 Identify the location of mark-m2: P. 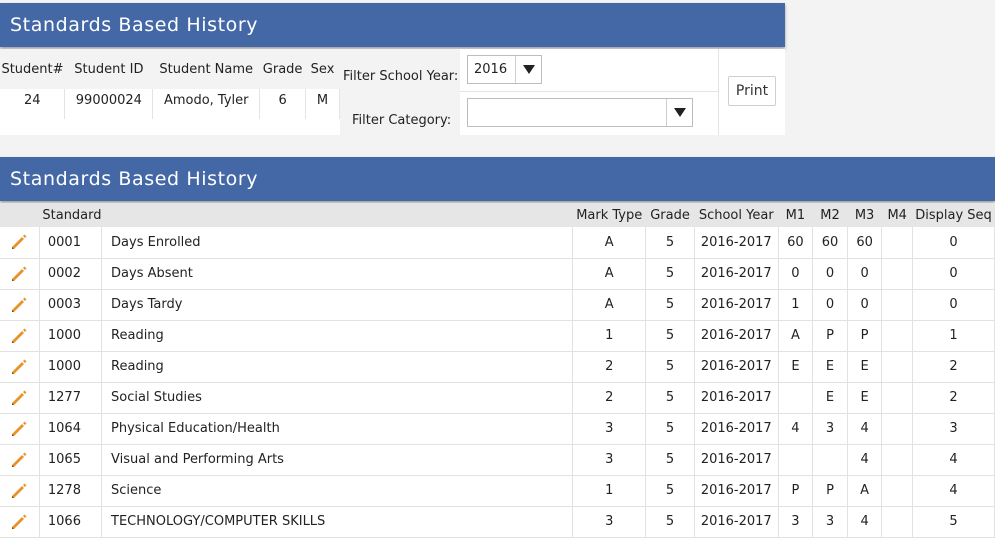
(830, 491).